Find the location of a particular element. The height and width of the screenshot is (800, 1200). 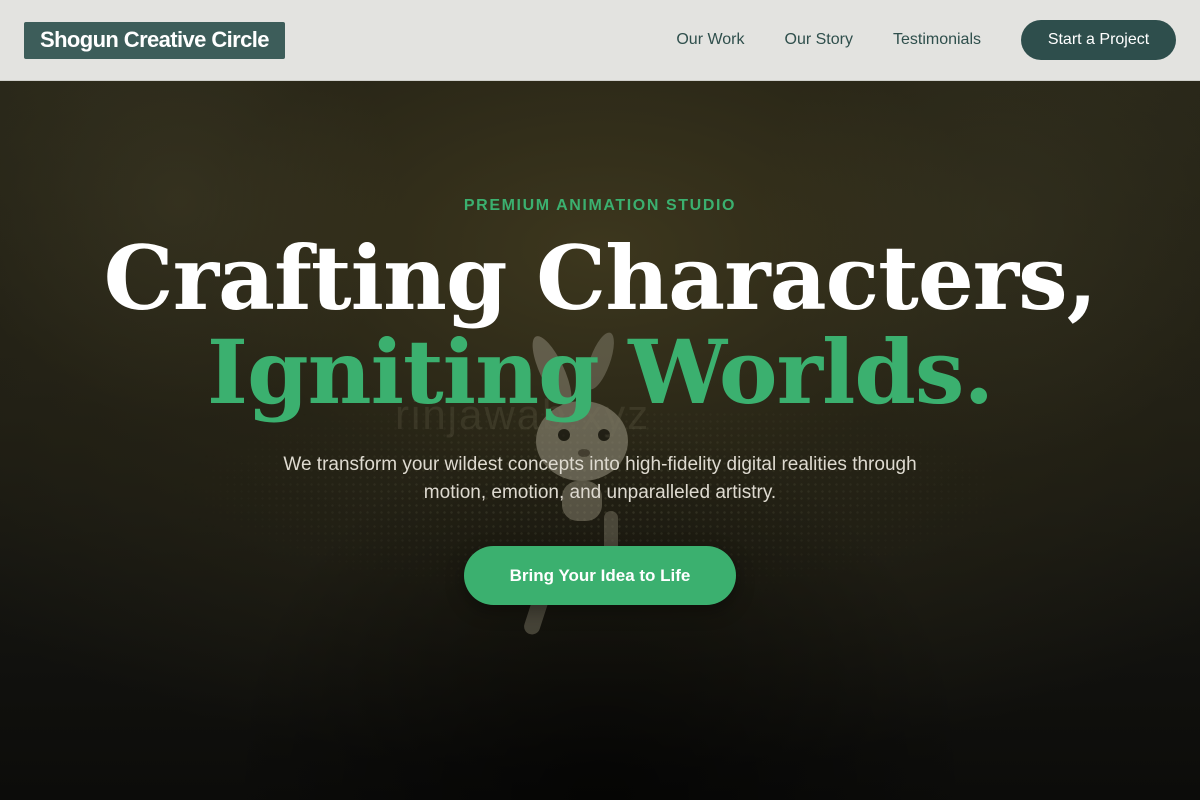

logo: Shogun Creative Circle is located at coordinates (154, 40).